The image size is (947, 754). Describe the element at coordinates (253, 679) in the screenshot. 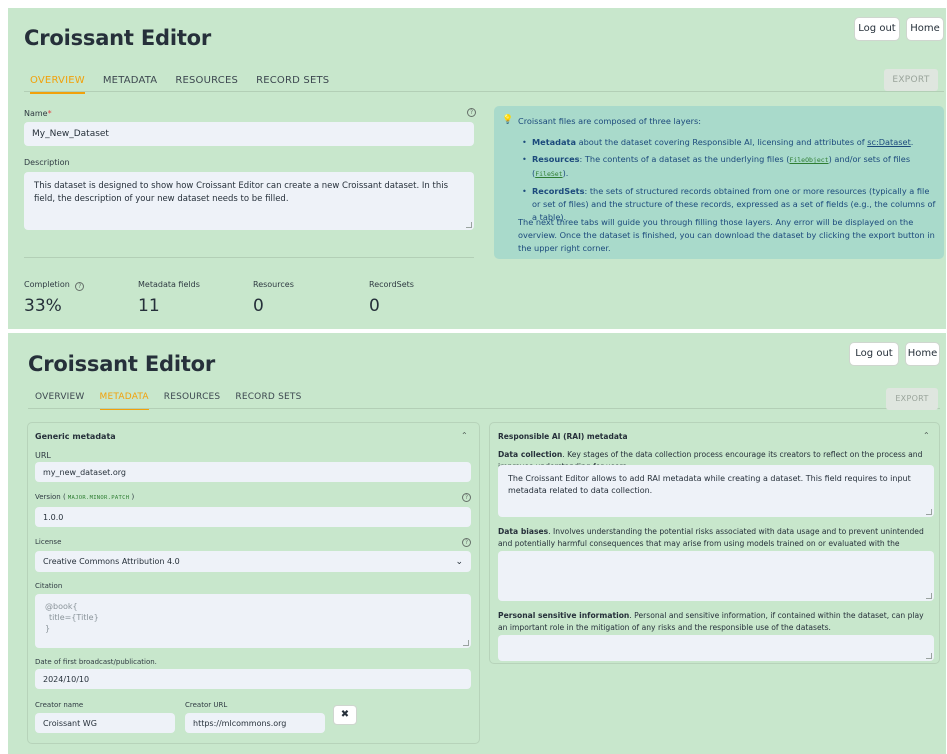

I see `date-input: 2024/10/10` at that location.